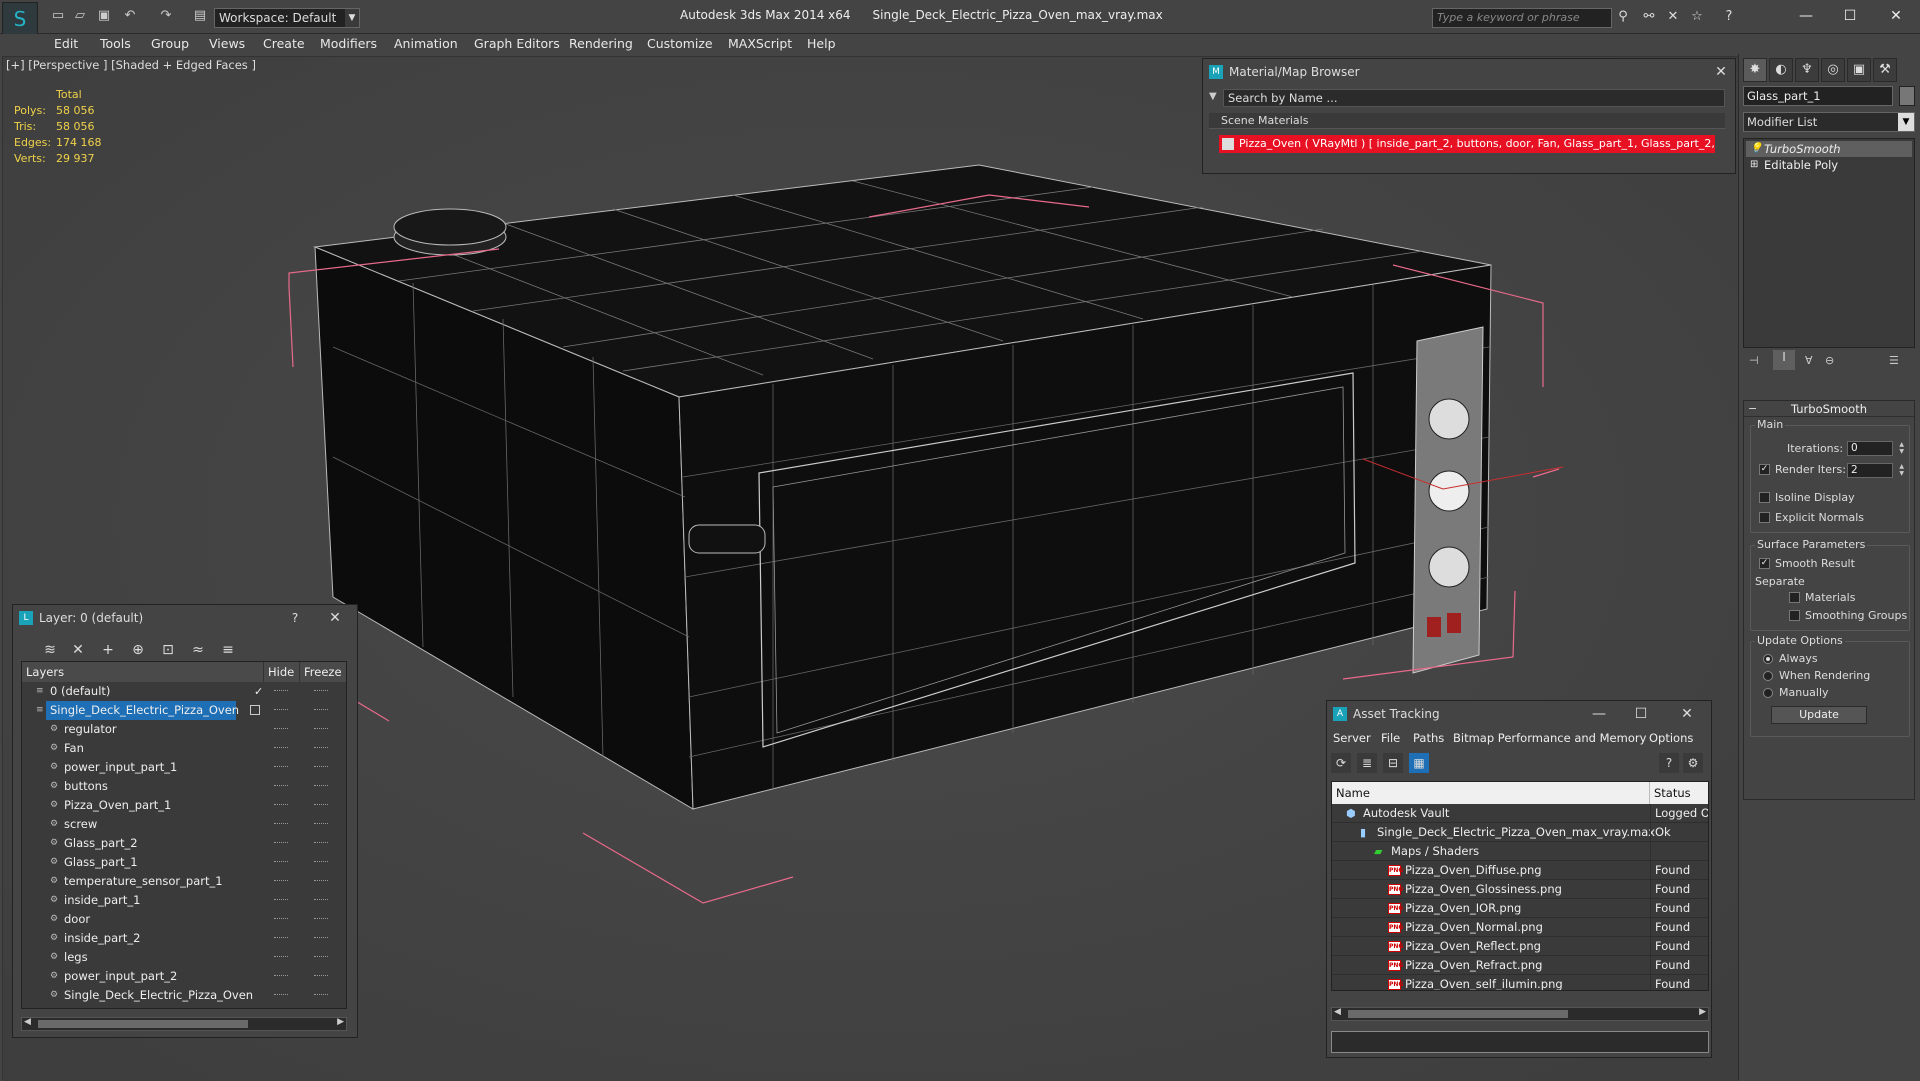 The width and height of the screenshot is (1920, 1081). I want to click on layer-row: ⚙ inside_part_2, so click(184, 938).